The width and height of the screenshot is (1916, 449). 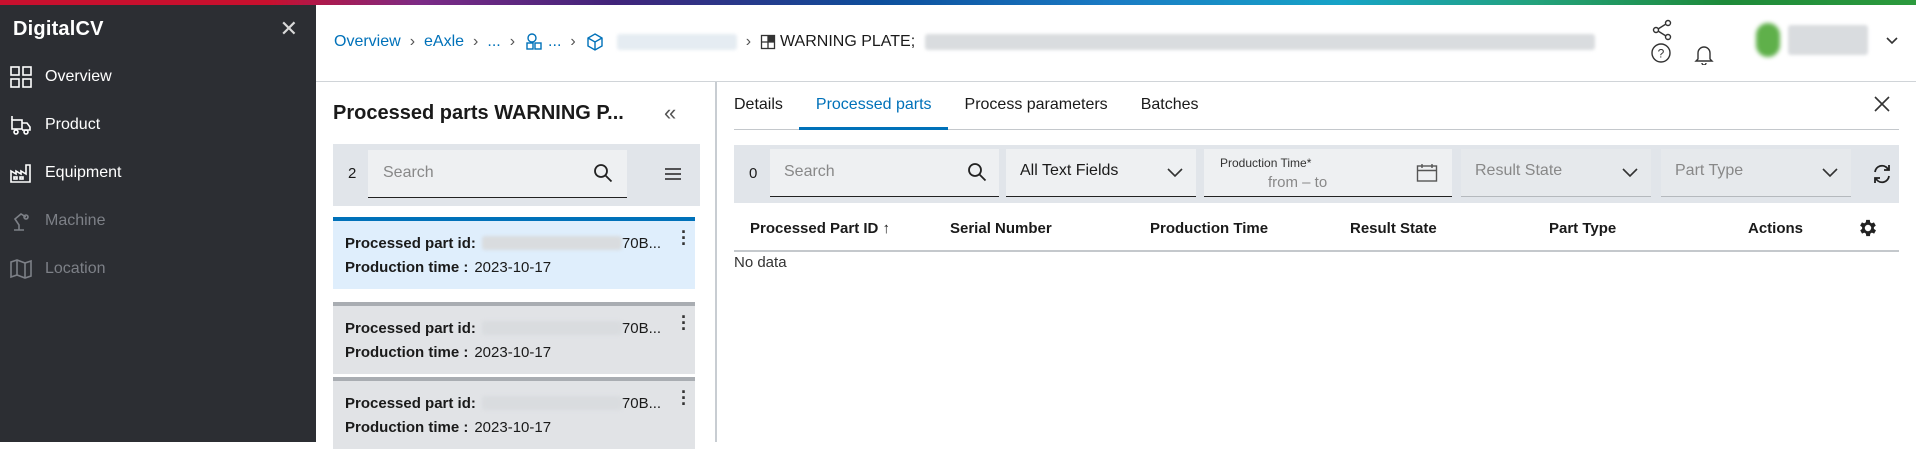 What do you see at coordinates (760, 262) in the screenshot?
I see `empty-state-text: No data` at bounding box center [760, 262].